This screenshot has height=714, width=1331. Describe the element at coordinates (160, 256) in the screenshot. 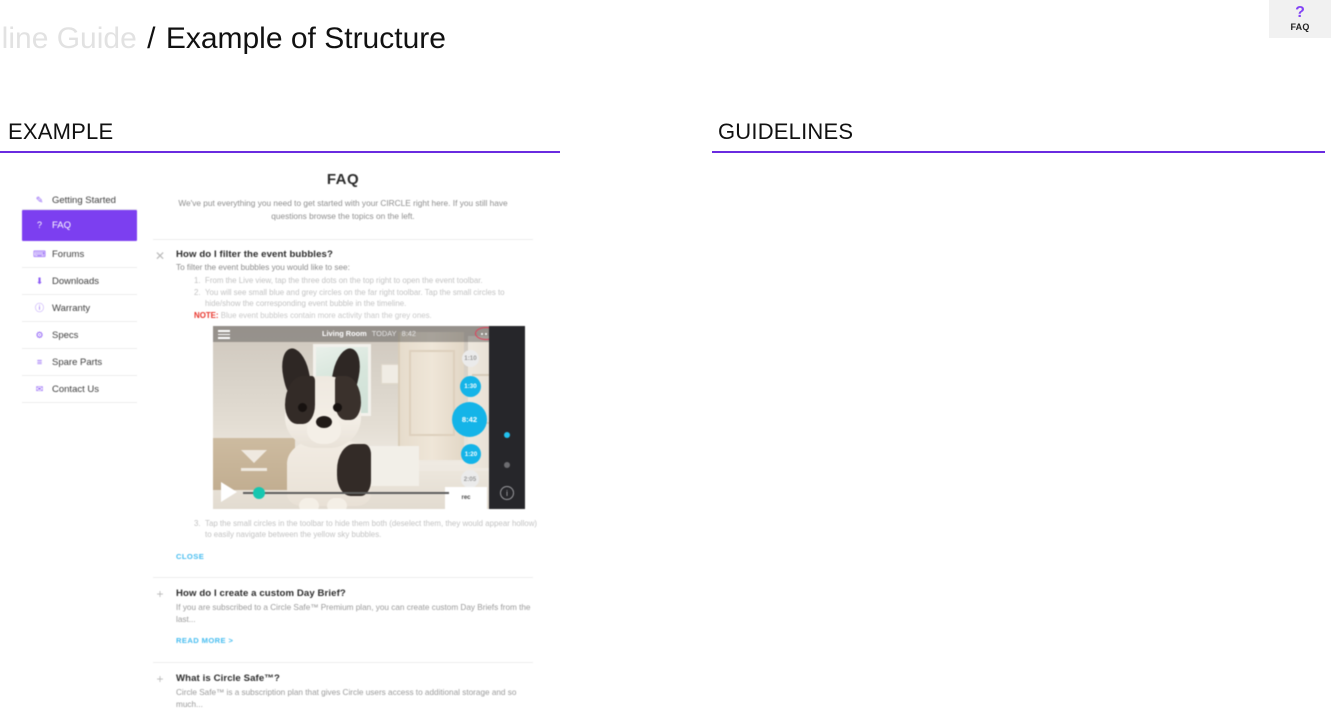

I see `close-x-icon: ✕` at that location.